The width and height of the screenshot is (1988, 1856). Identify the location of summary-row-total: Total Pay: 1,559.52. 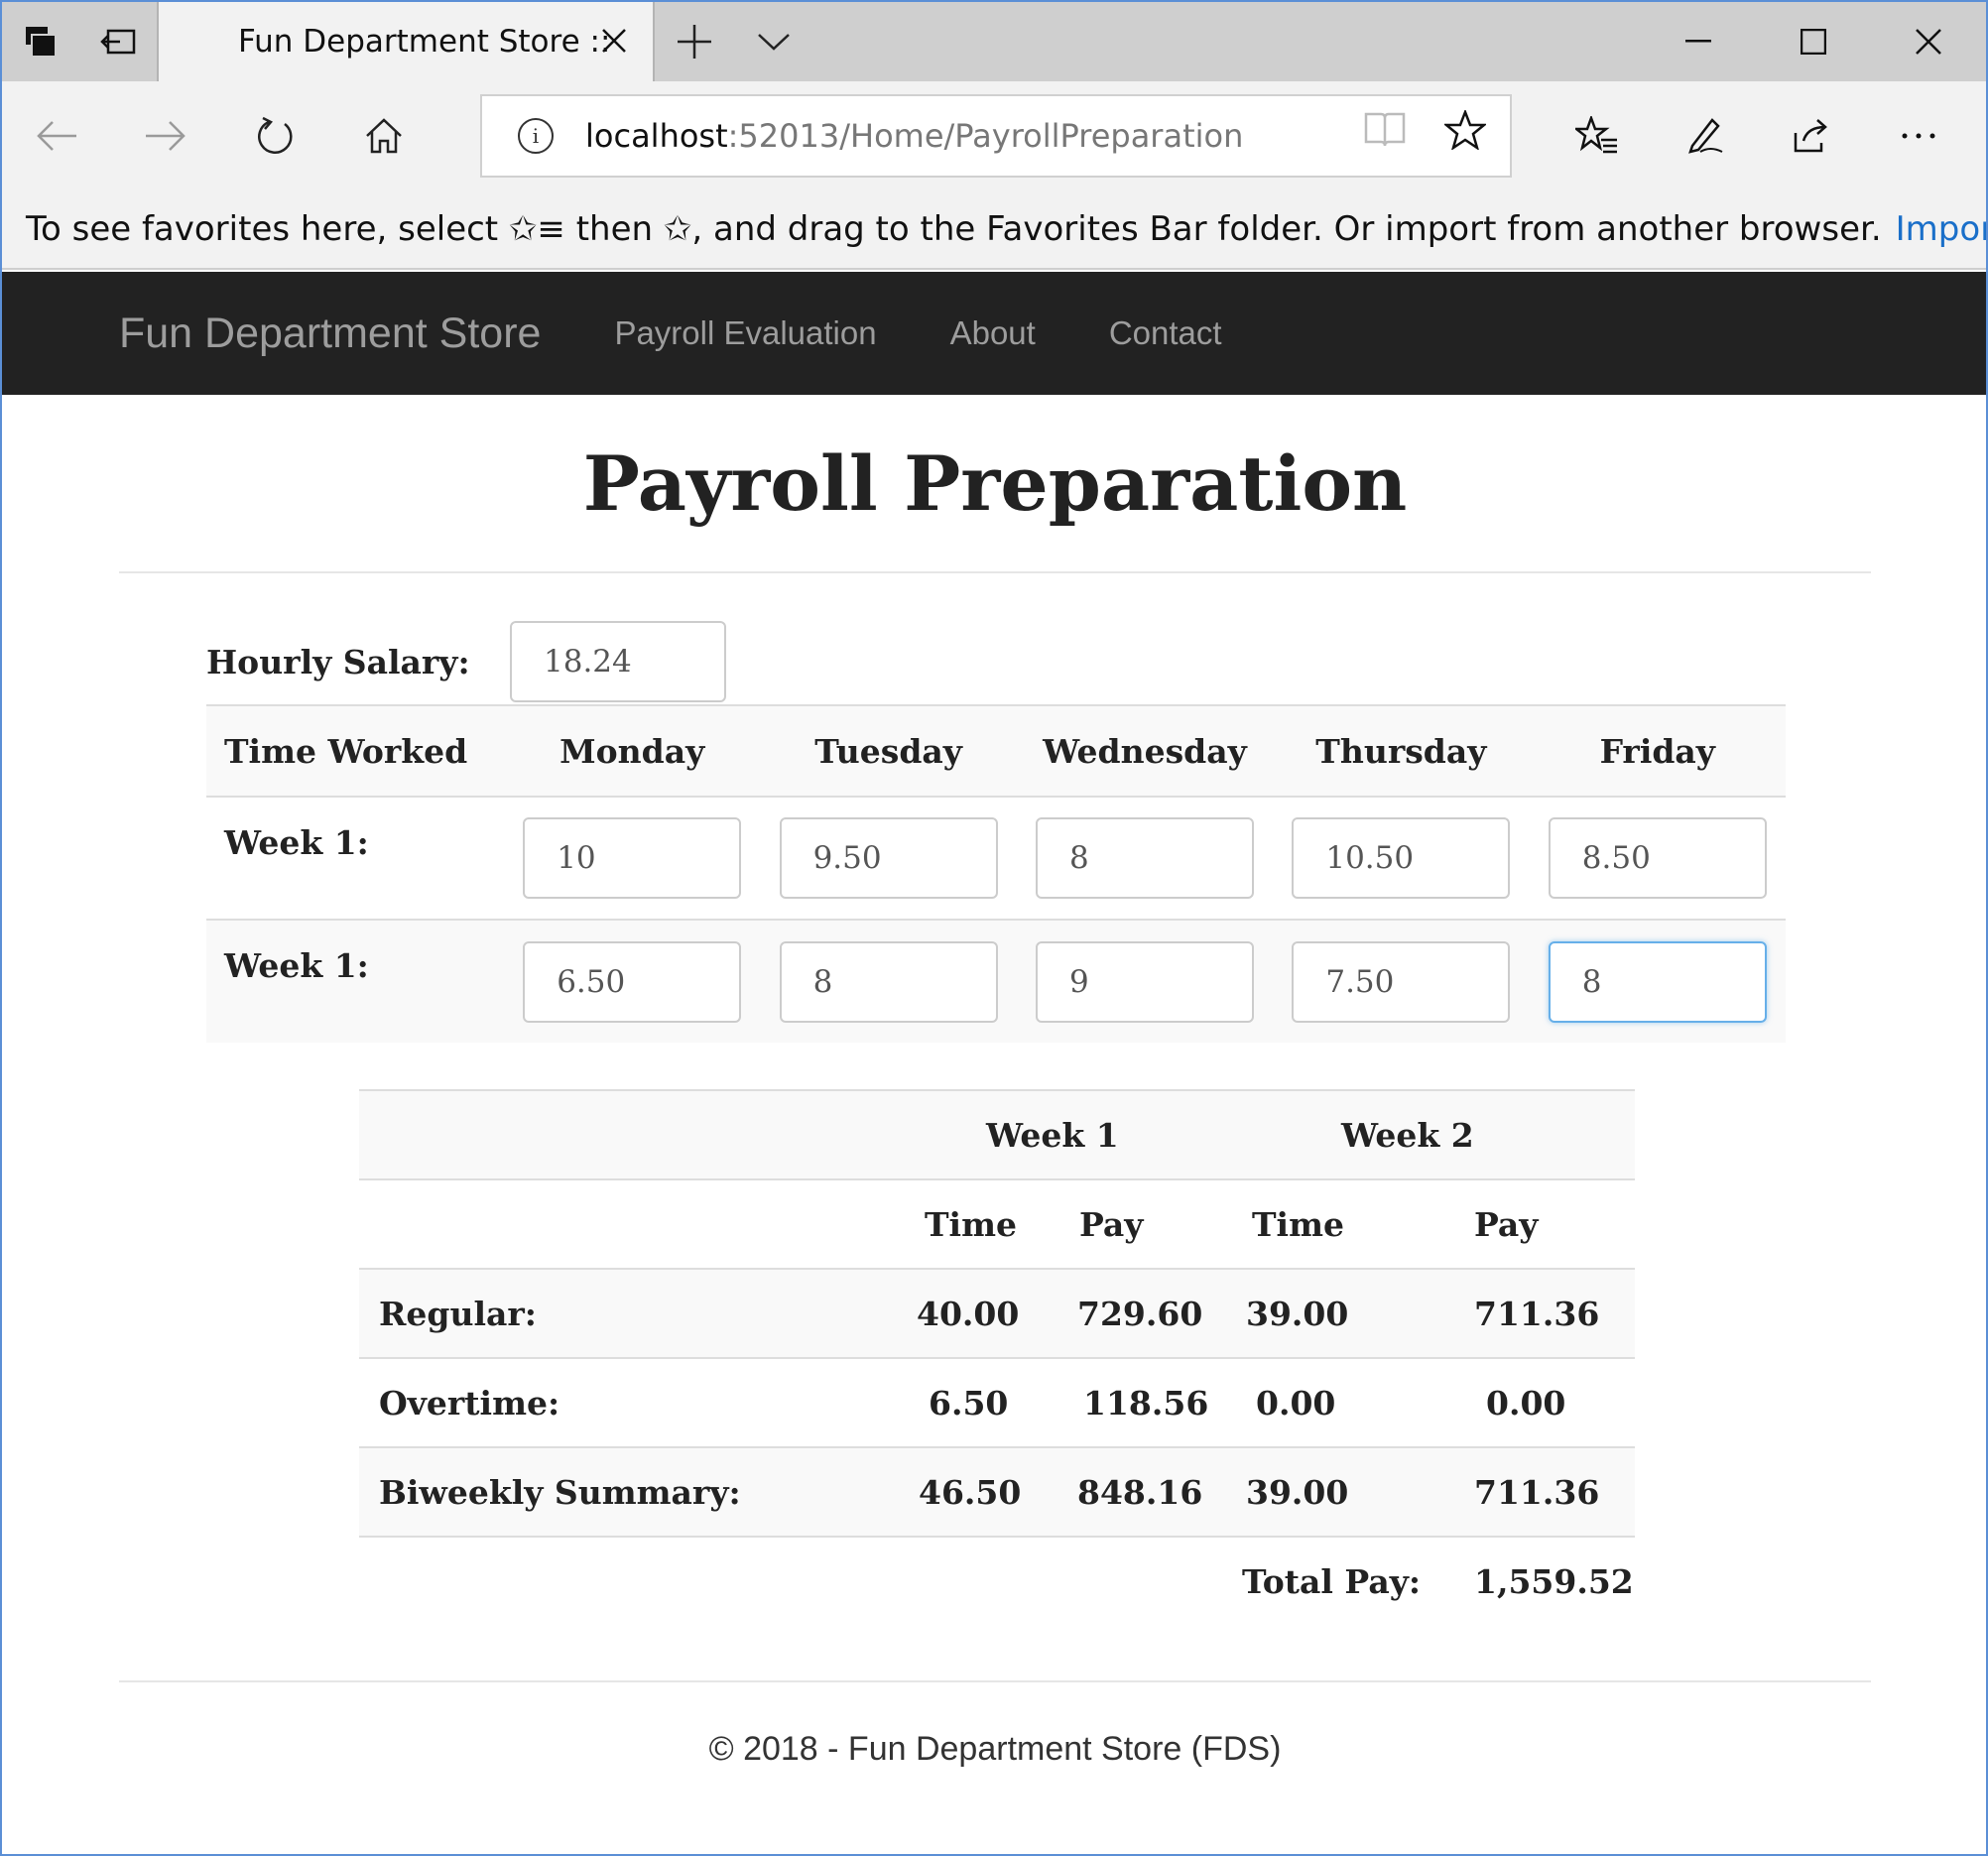
(997, 1581).